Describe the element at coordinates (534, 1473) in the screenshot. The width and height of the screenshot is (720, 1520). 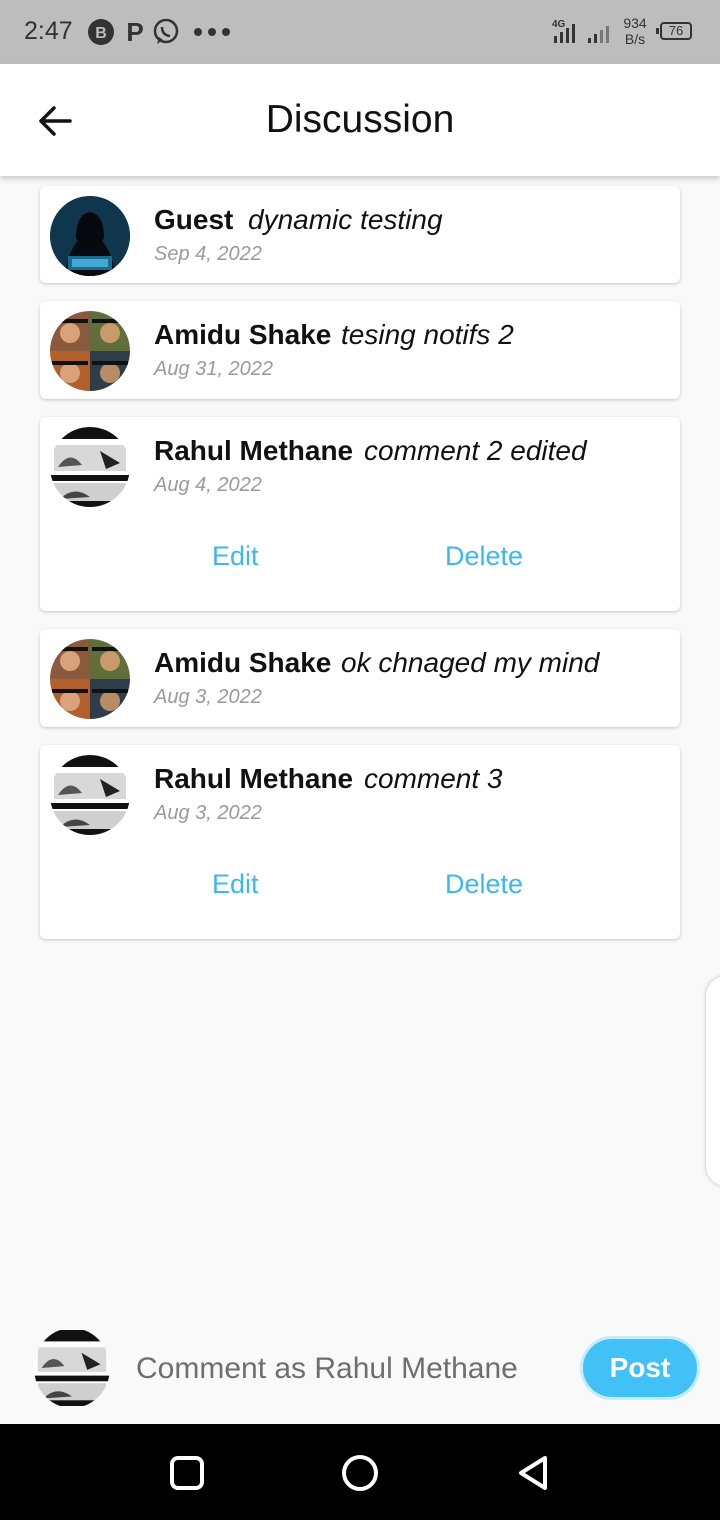
I see `back-triangle-icon` at that location.